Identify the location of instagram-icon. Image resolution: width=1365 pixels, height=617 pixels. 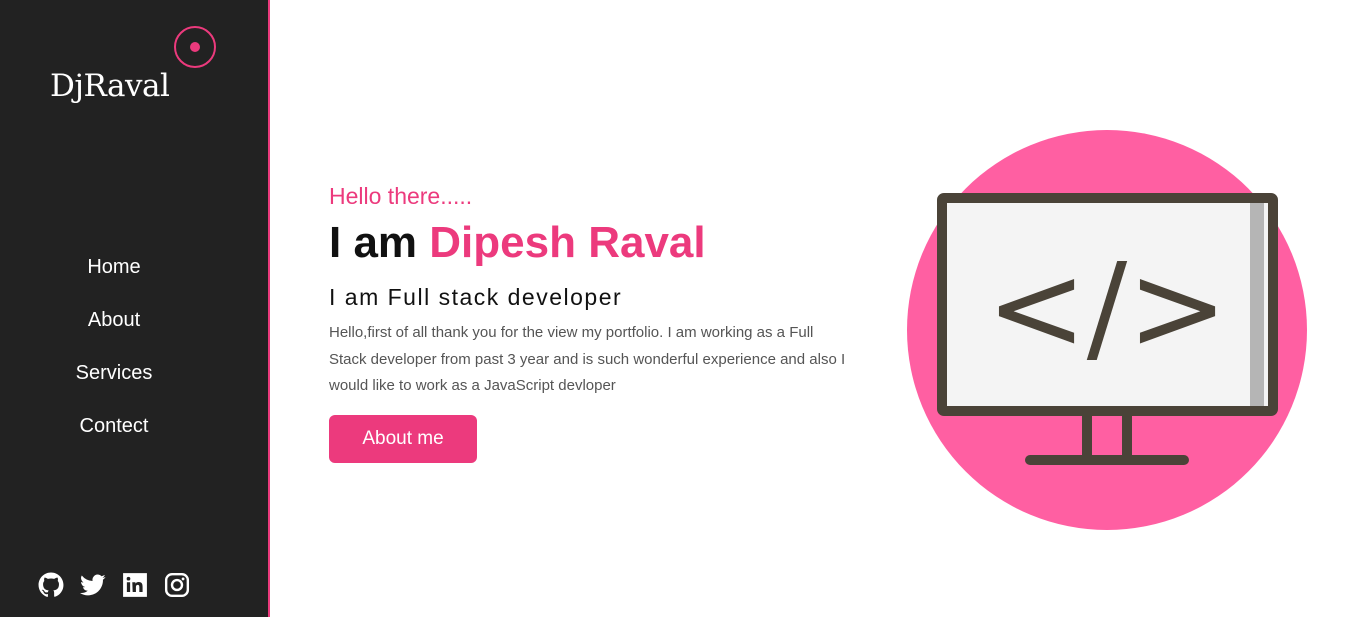
(177, 585).